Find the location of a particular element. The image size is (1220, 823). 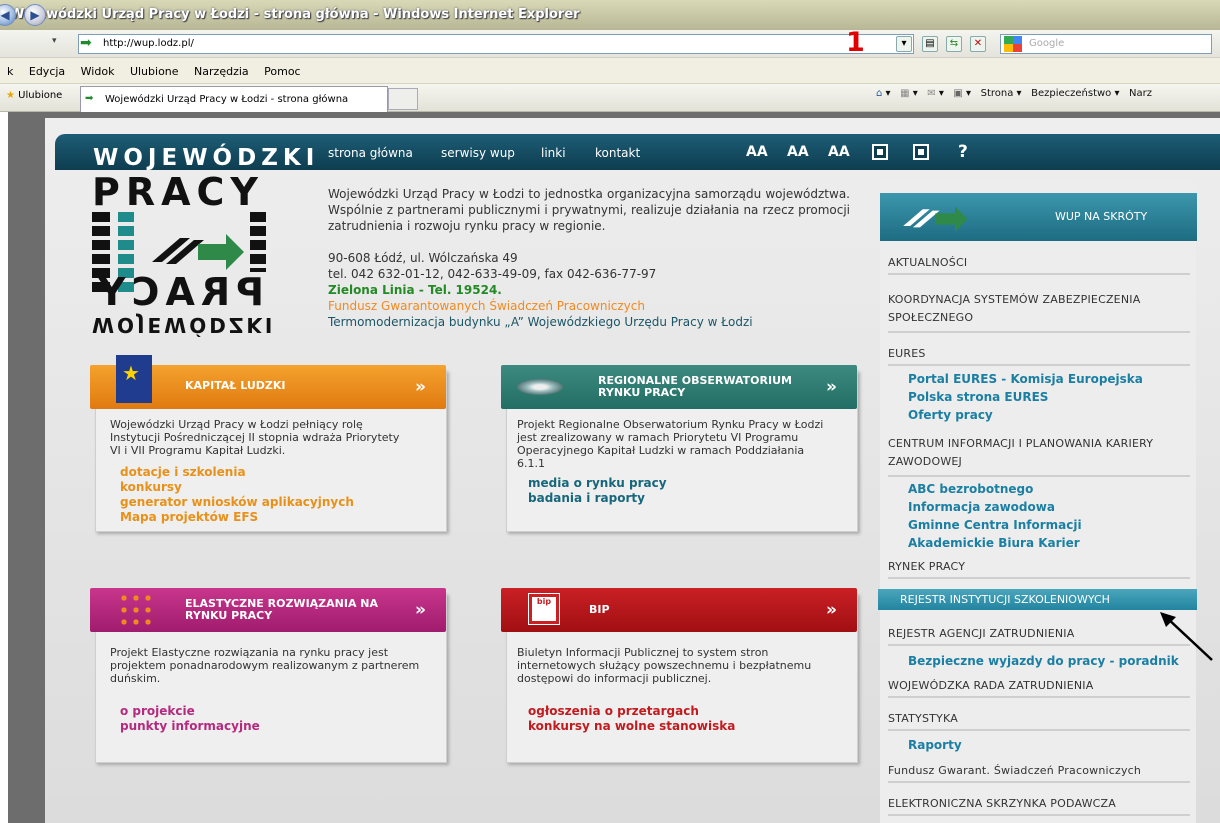

sidebar-item-rada: WOJEWÓDZKA RADA ZATRUDNIENIA is located at coordinates (1039, 688).